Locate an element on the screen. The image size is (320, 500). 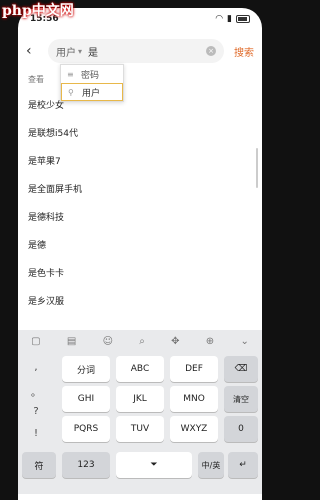
wifi-icon: ◠ is located at coordinates (219, 19).